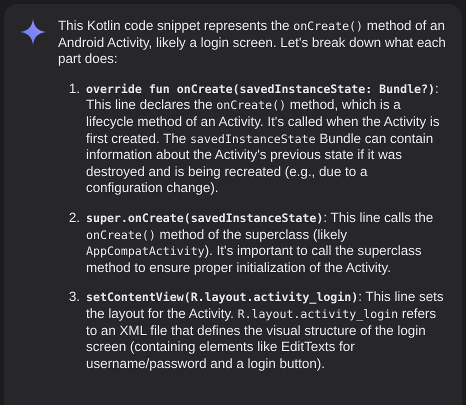 This screenshot has height=405, width=466. What do you see at coordinates (33, 32) in the screenshot?
I see `sparkle-icon` at bounding box center [33, 32].